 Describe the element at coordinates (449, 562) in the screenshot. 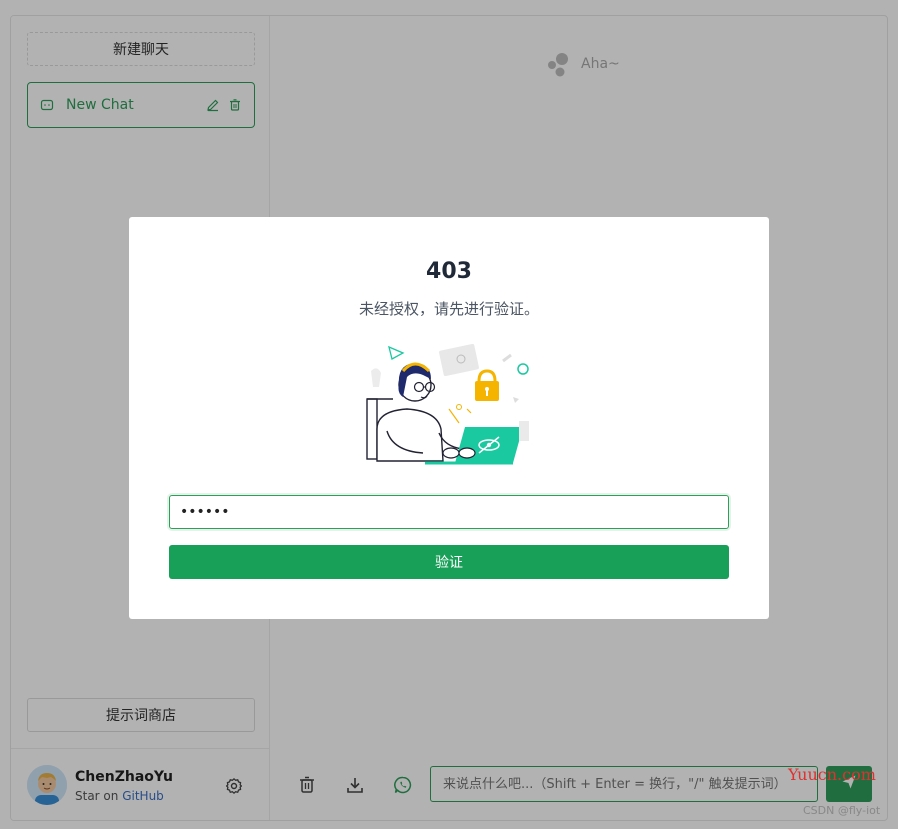

I see `verify-button: 验证` at that location.